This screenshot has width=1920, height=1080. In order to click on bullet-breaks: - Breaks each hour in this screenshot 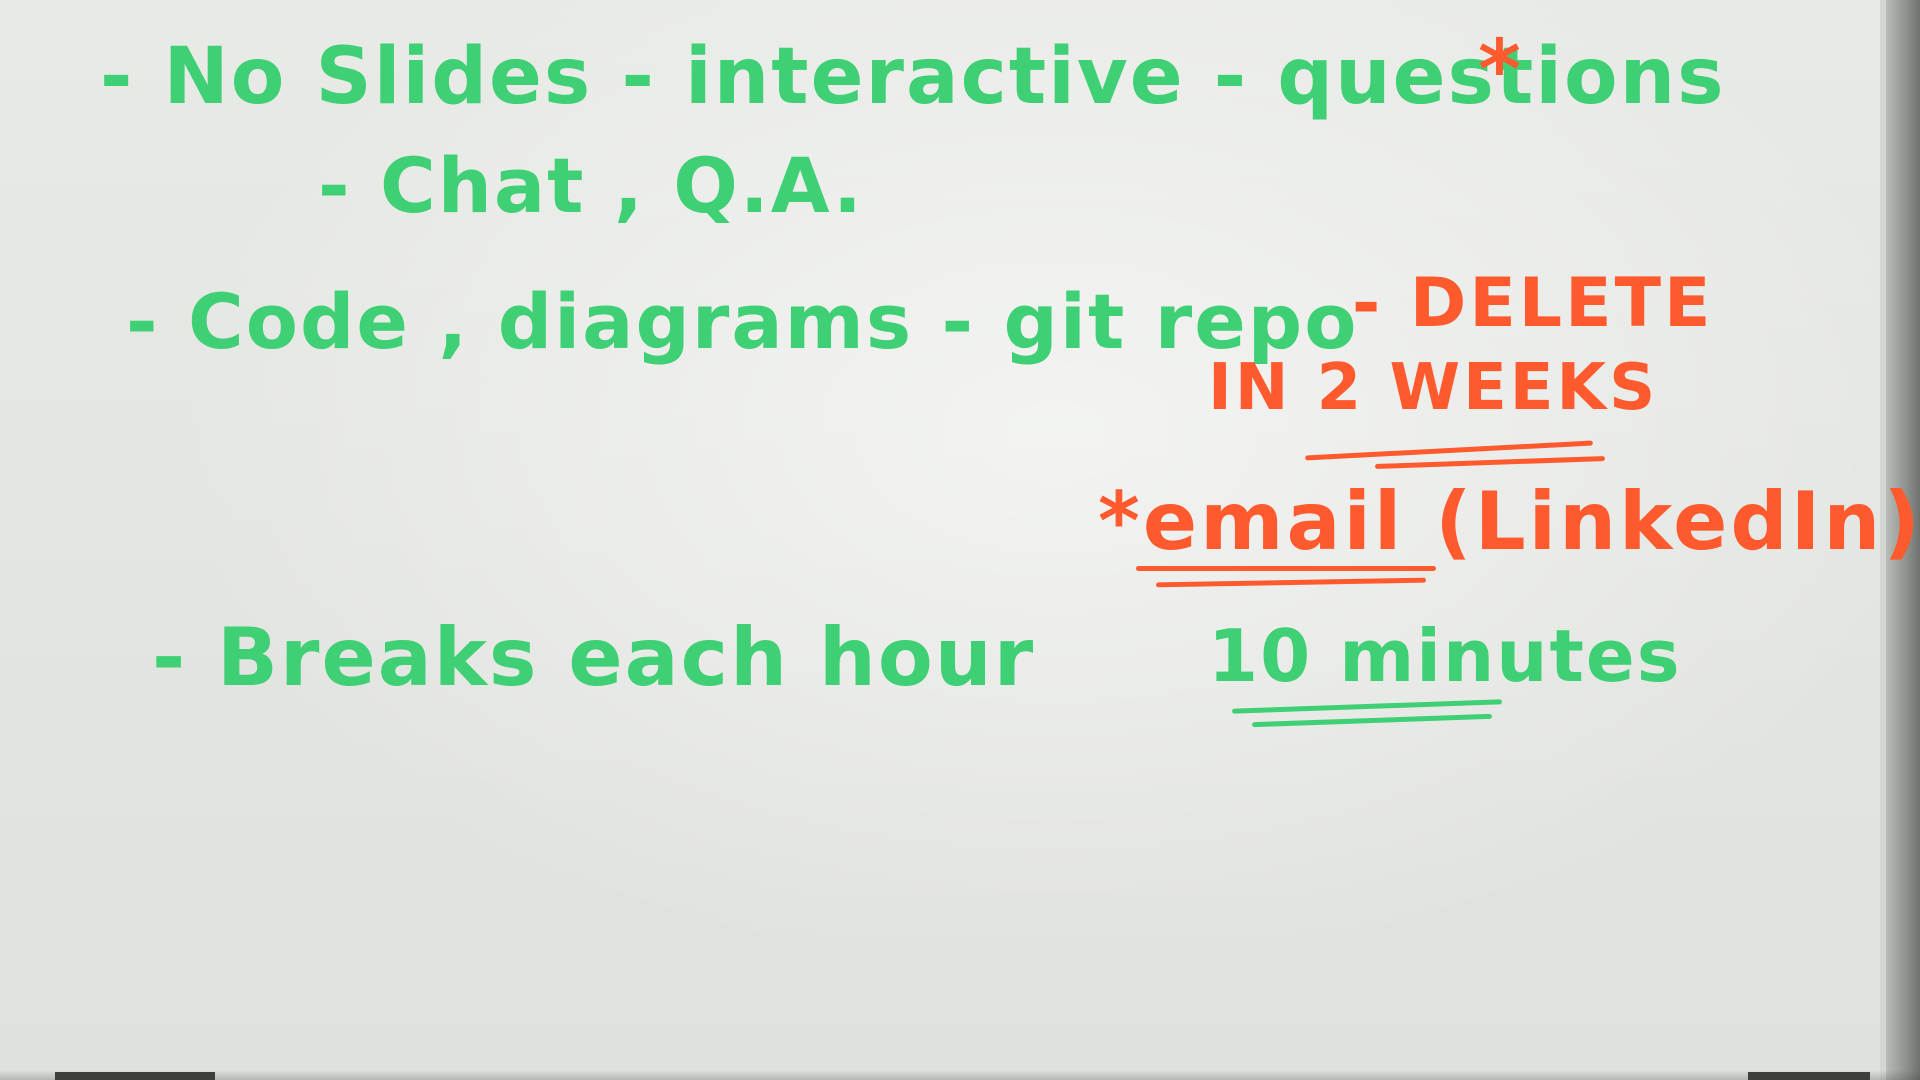, I will do `click(594, 657)`.